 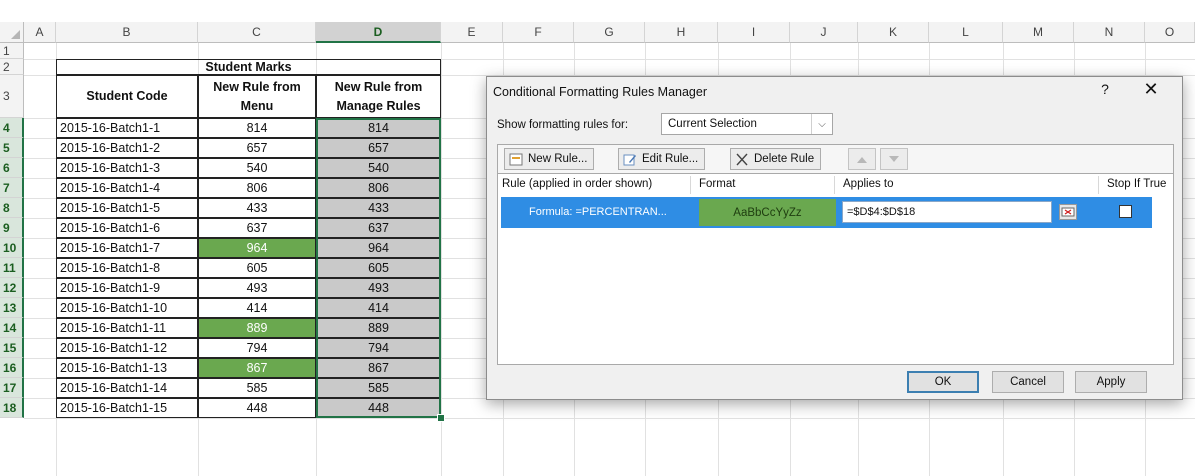 What do you see at coordinates (1151, 89) in the screenshot?
I see `close-button: ✕` at bounding box center [1151, 89].